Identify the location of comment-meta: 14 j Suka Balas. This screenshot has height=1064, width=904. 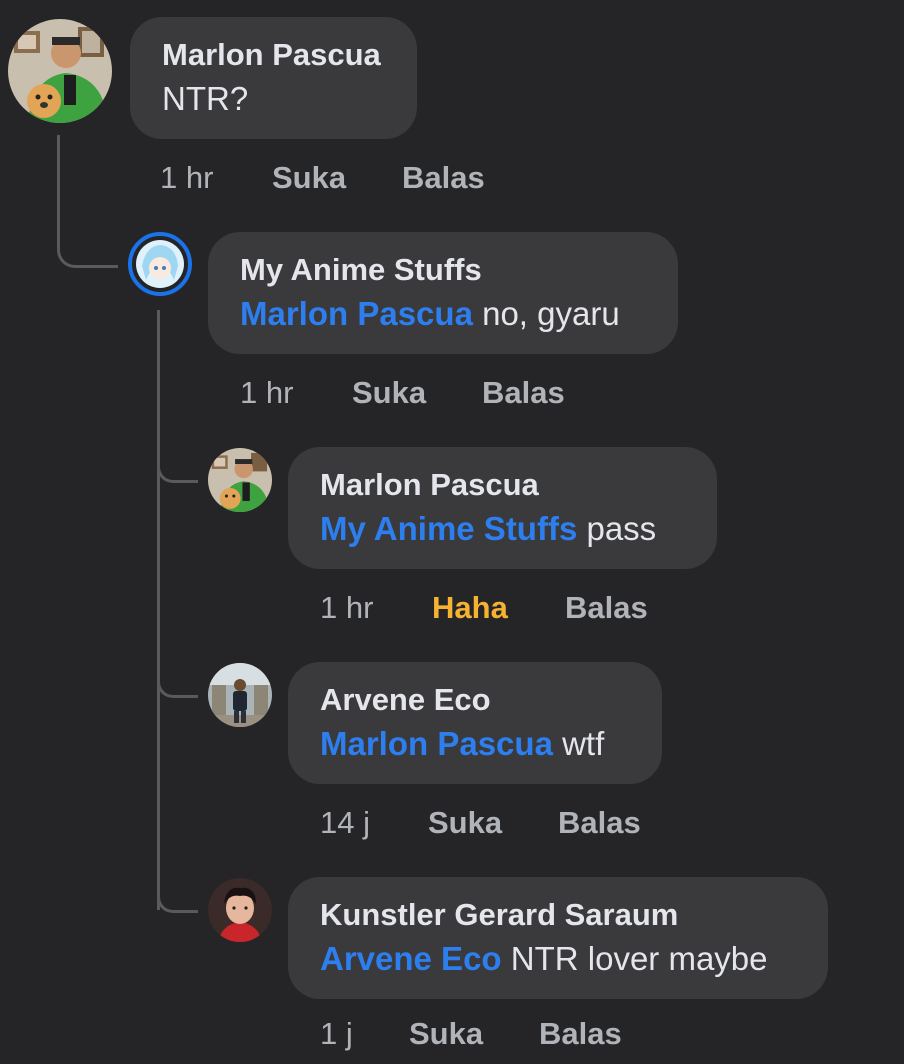
(520, 825).